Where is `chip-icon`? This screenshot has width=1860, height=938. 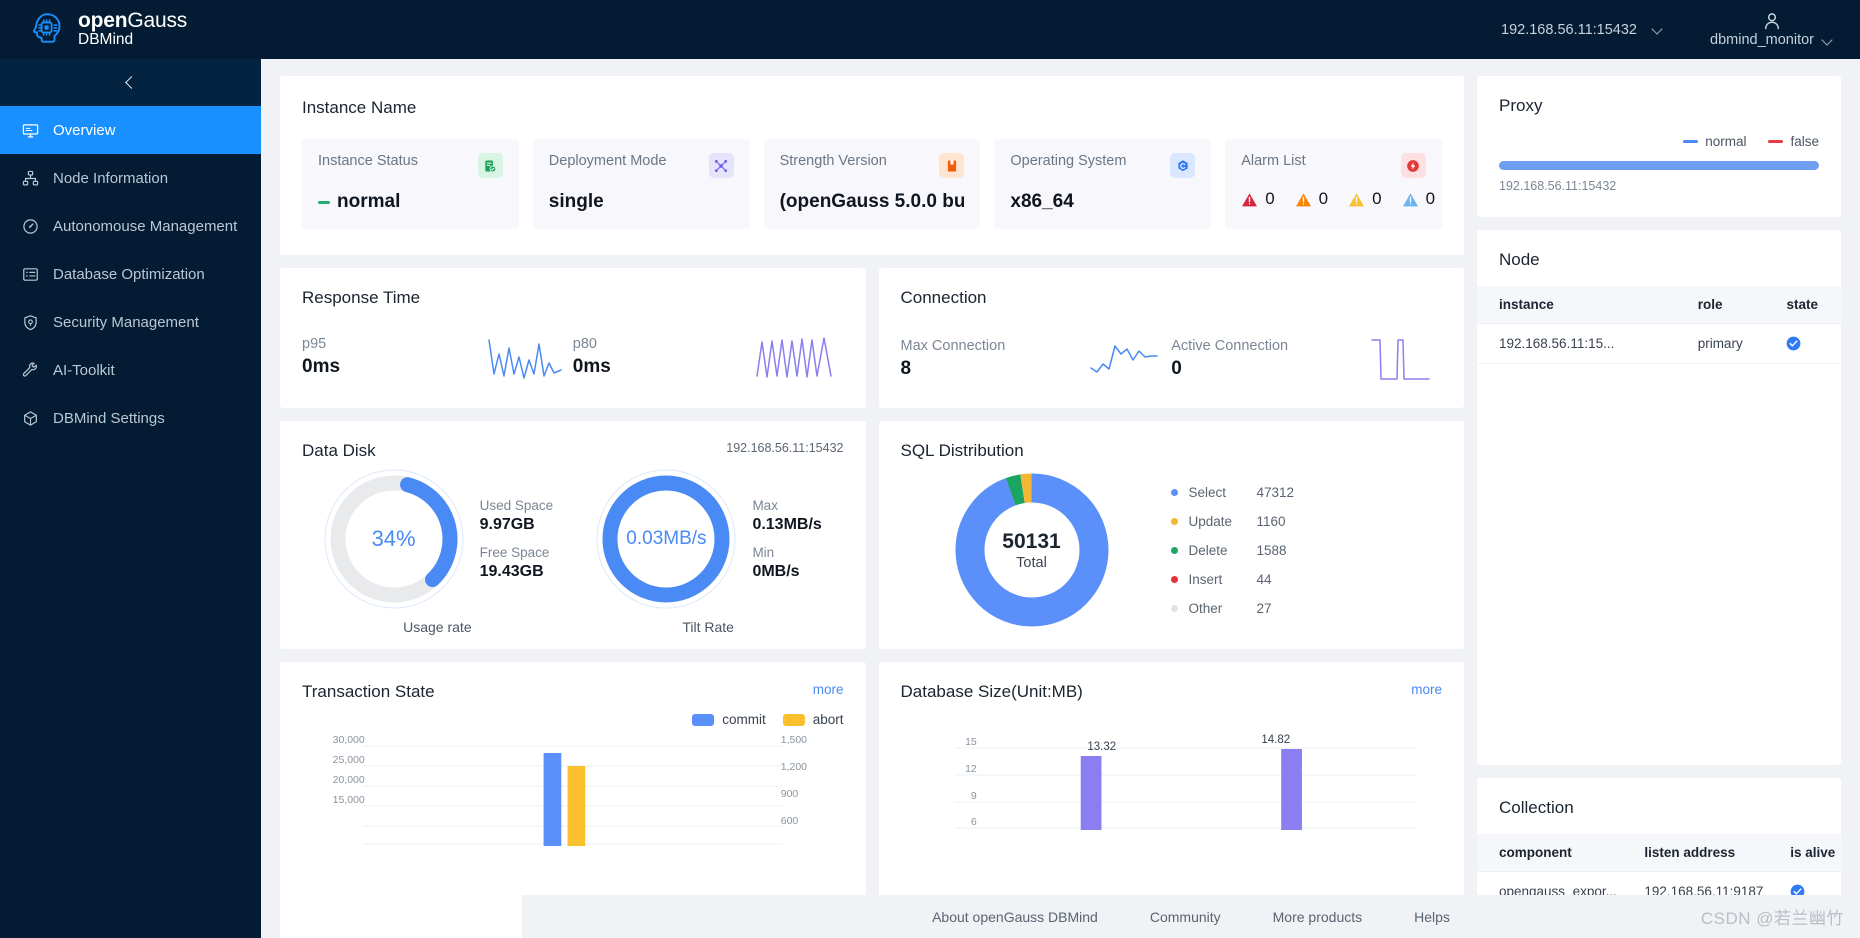
chip-icon is located at coordinates (1183, 165).